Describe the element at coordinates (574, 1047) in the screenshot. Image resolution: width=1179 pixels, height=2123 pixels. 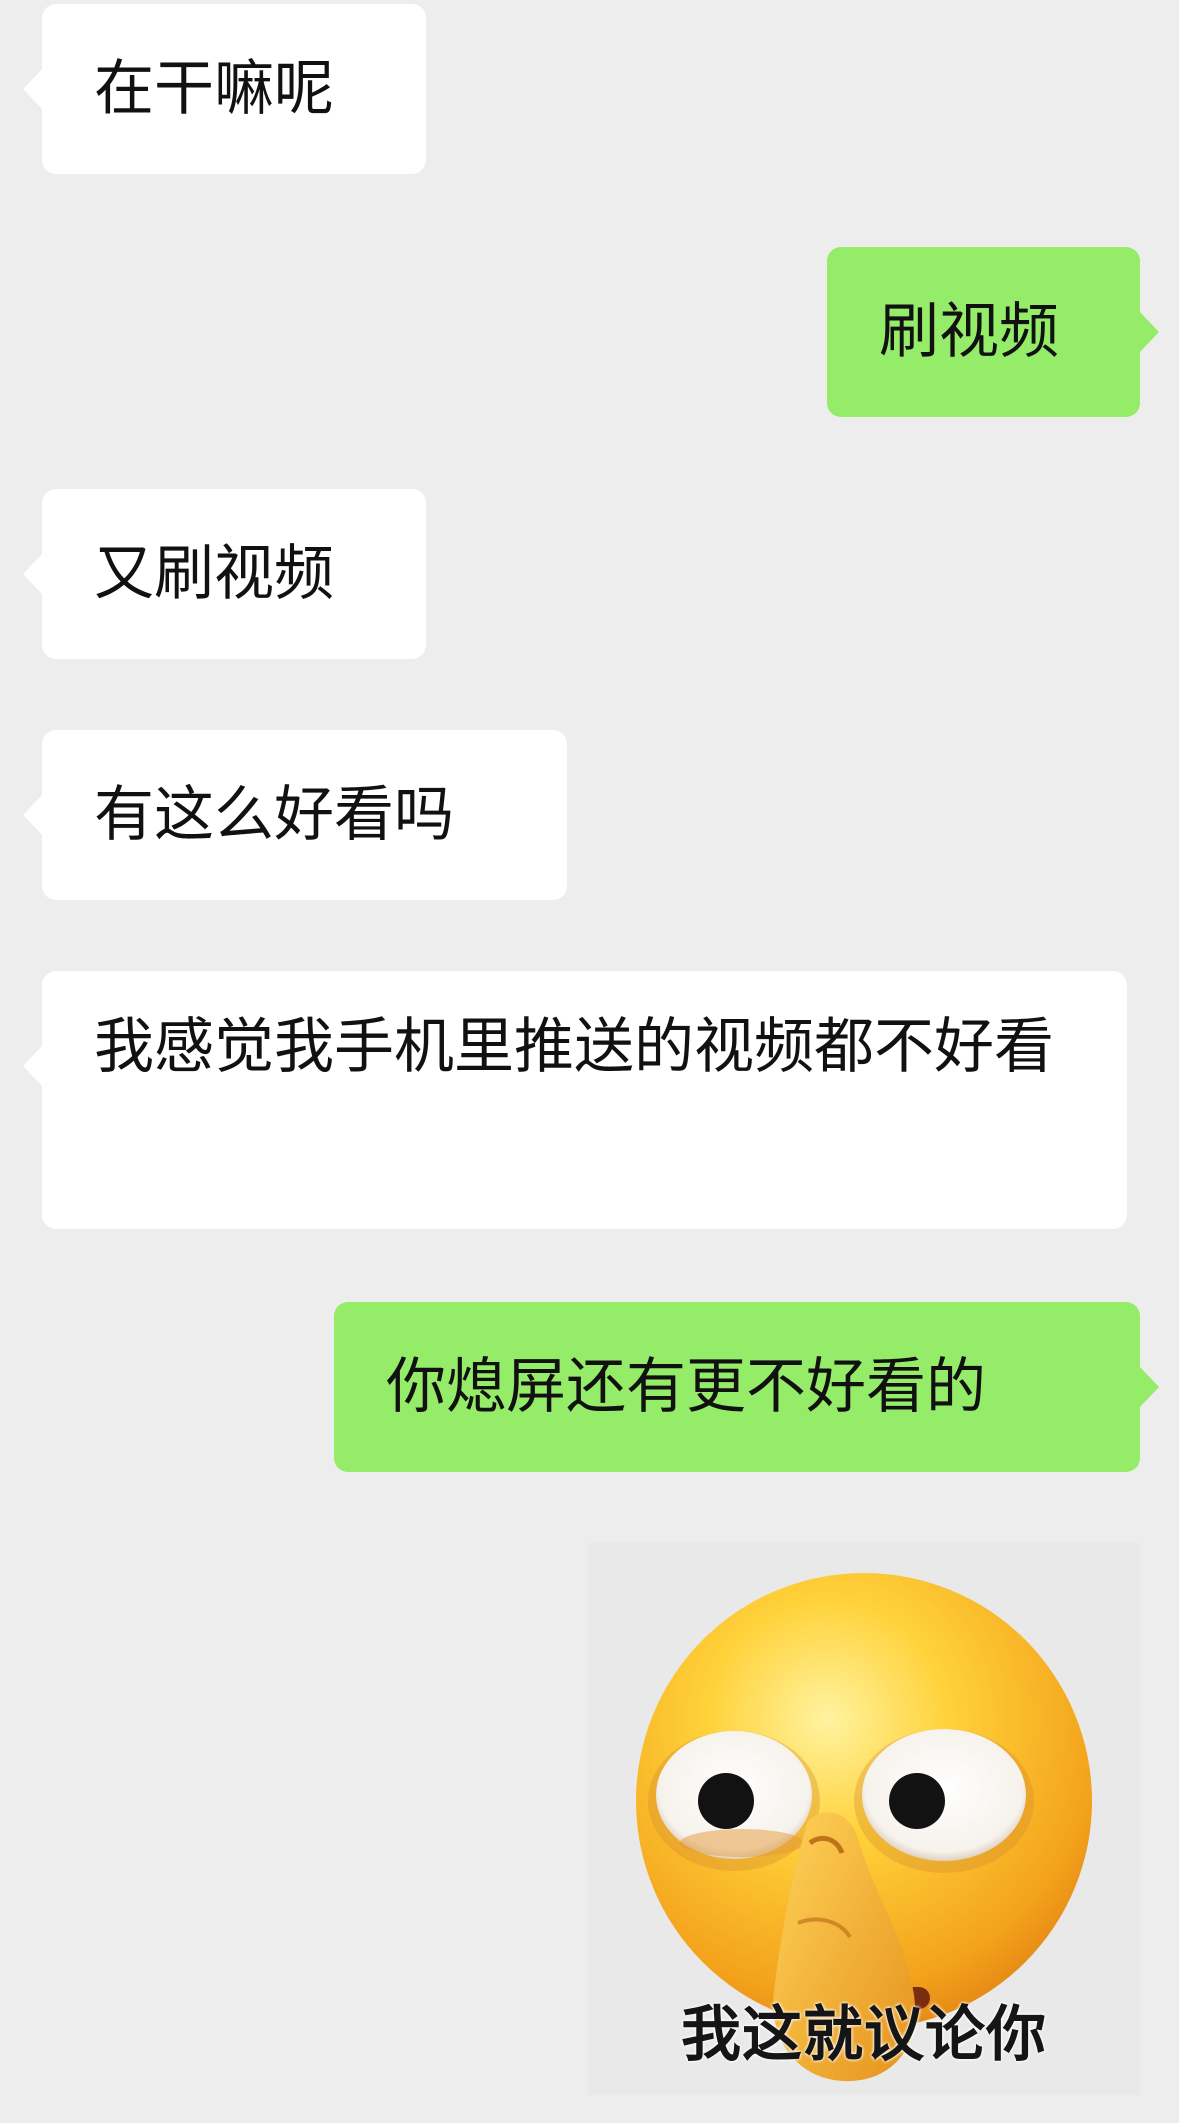
I see `message-text: 我感觉我手机里推送的视频都不好看` at that location.